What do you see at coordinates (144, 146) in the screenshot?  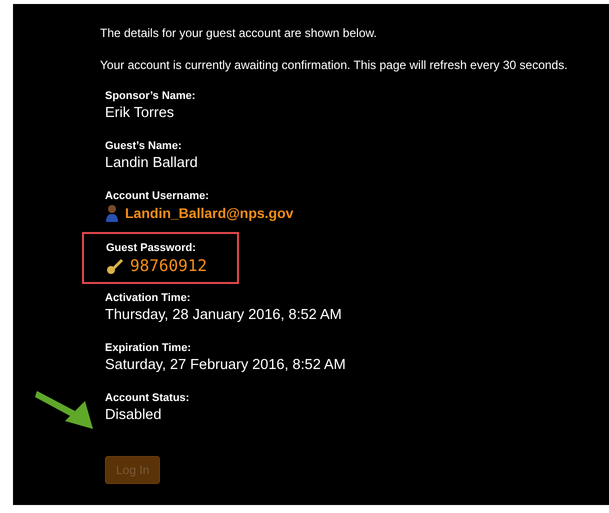 I see `field-label: Guest’s Name:` at bounding box center [144, 146].